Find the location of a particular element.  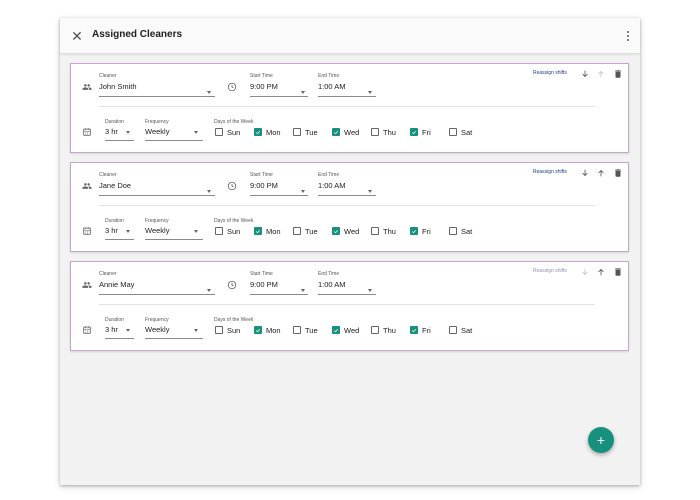

end-time-underline is located at coordinates (347, 96).